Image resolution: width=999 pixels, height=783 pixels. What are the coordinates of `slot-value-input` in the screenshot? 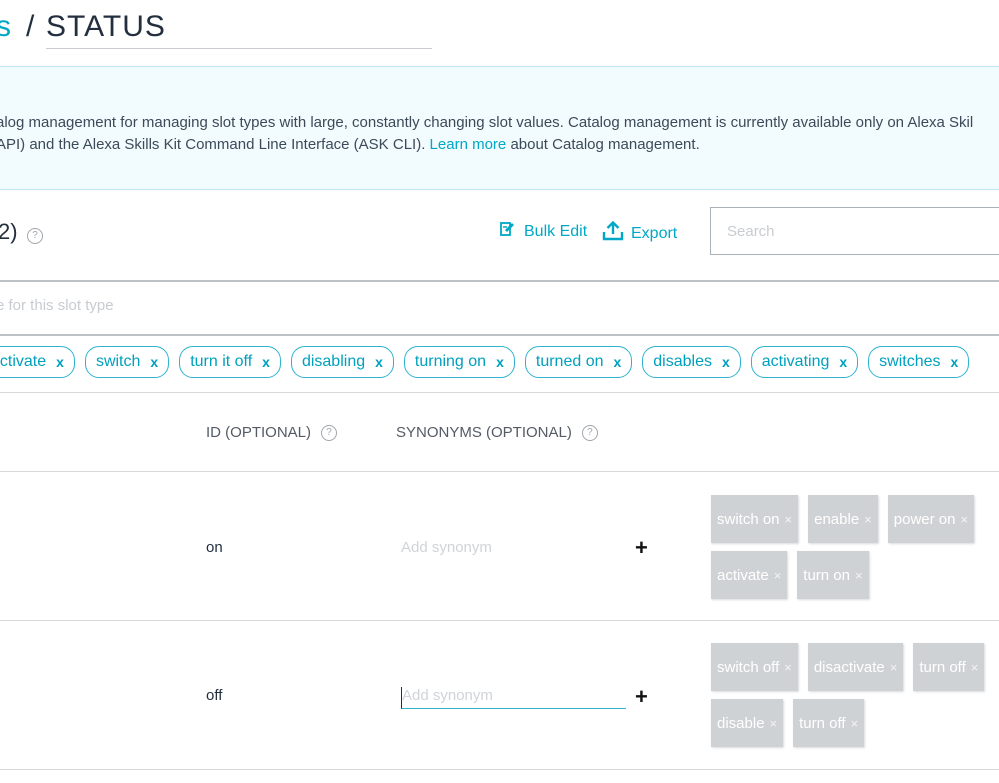 It's located at (349, 305).